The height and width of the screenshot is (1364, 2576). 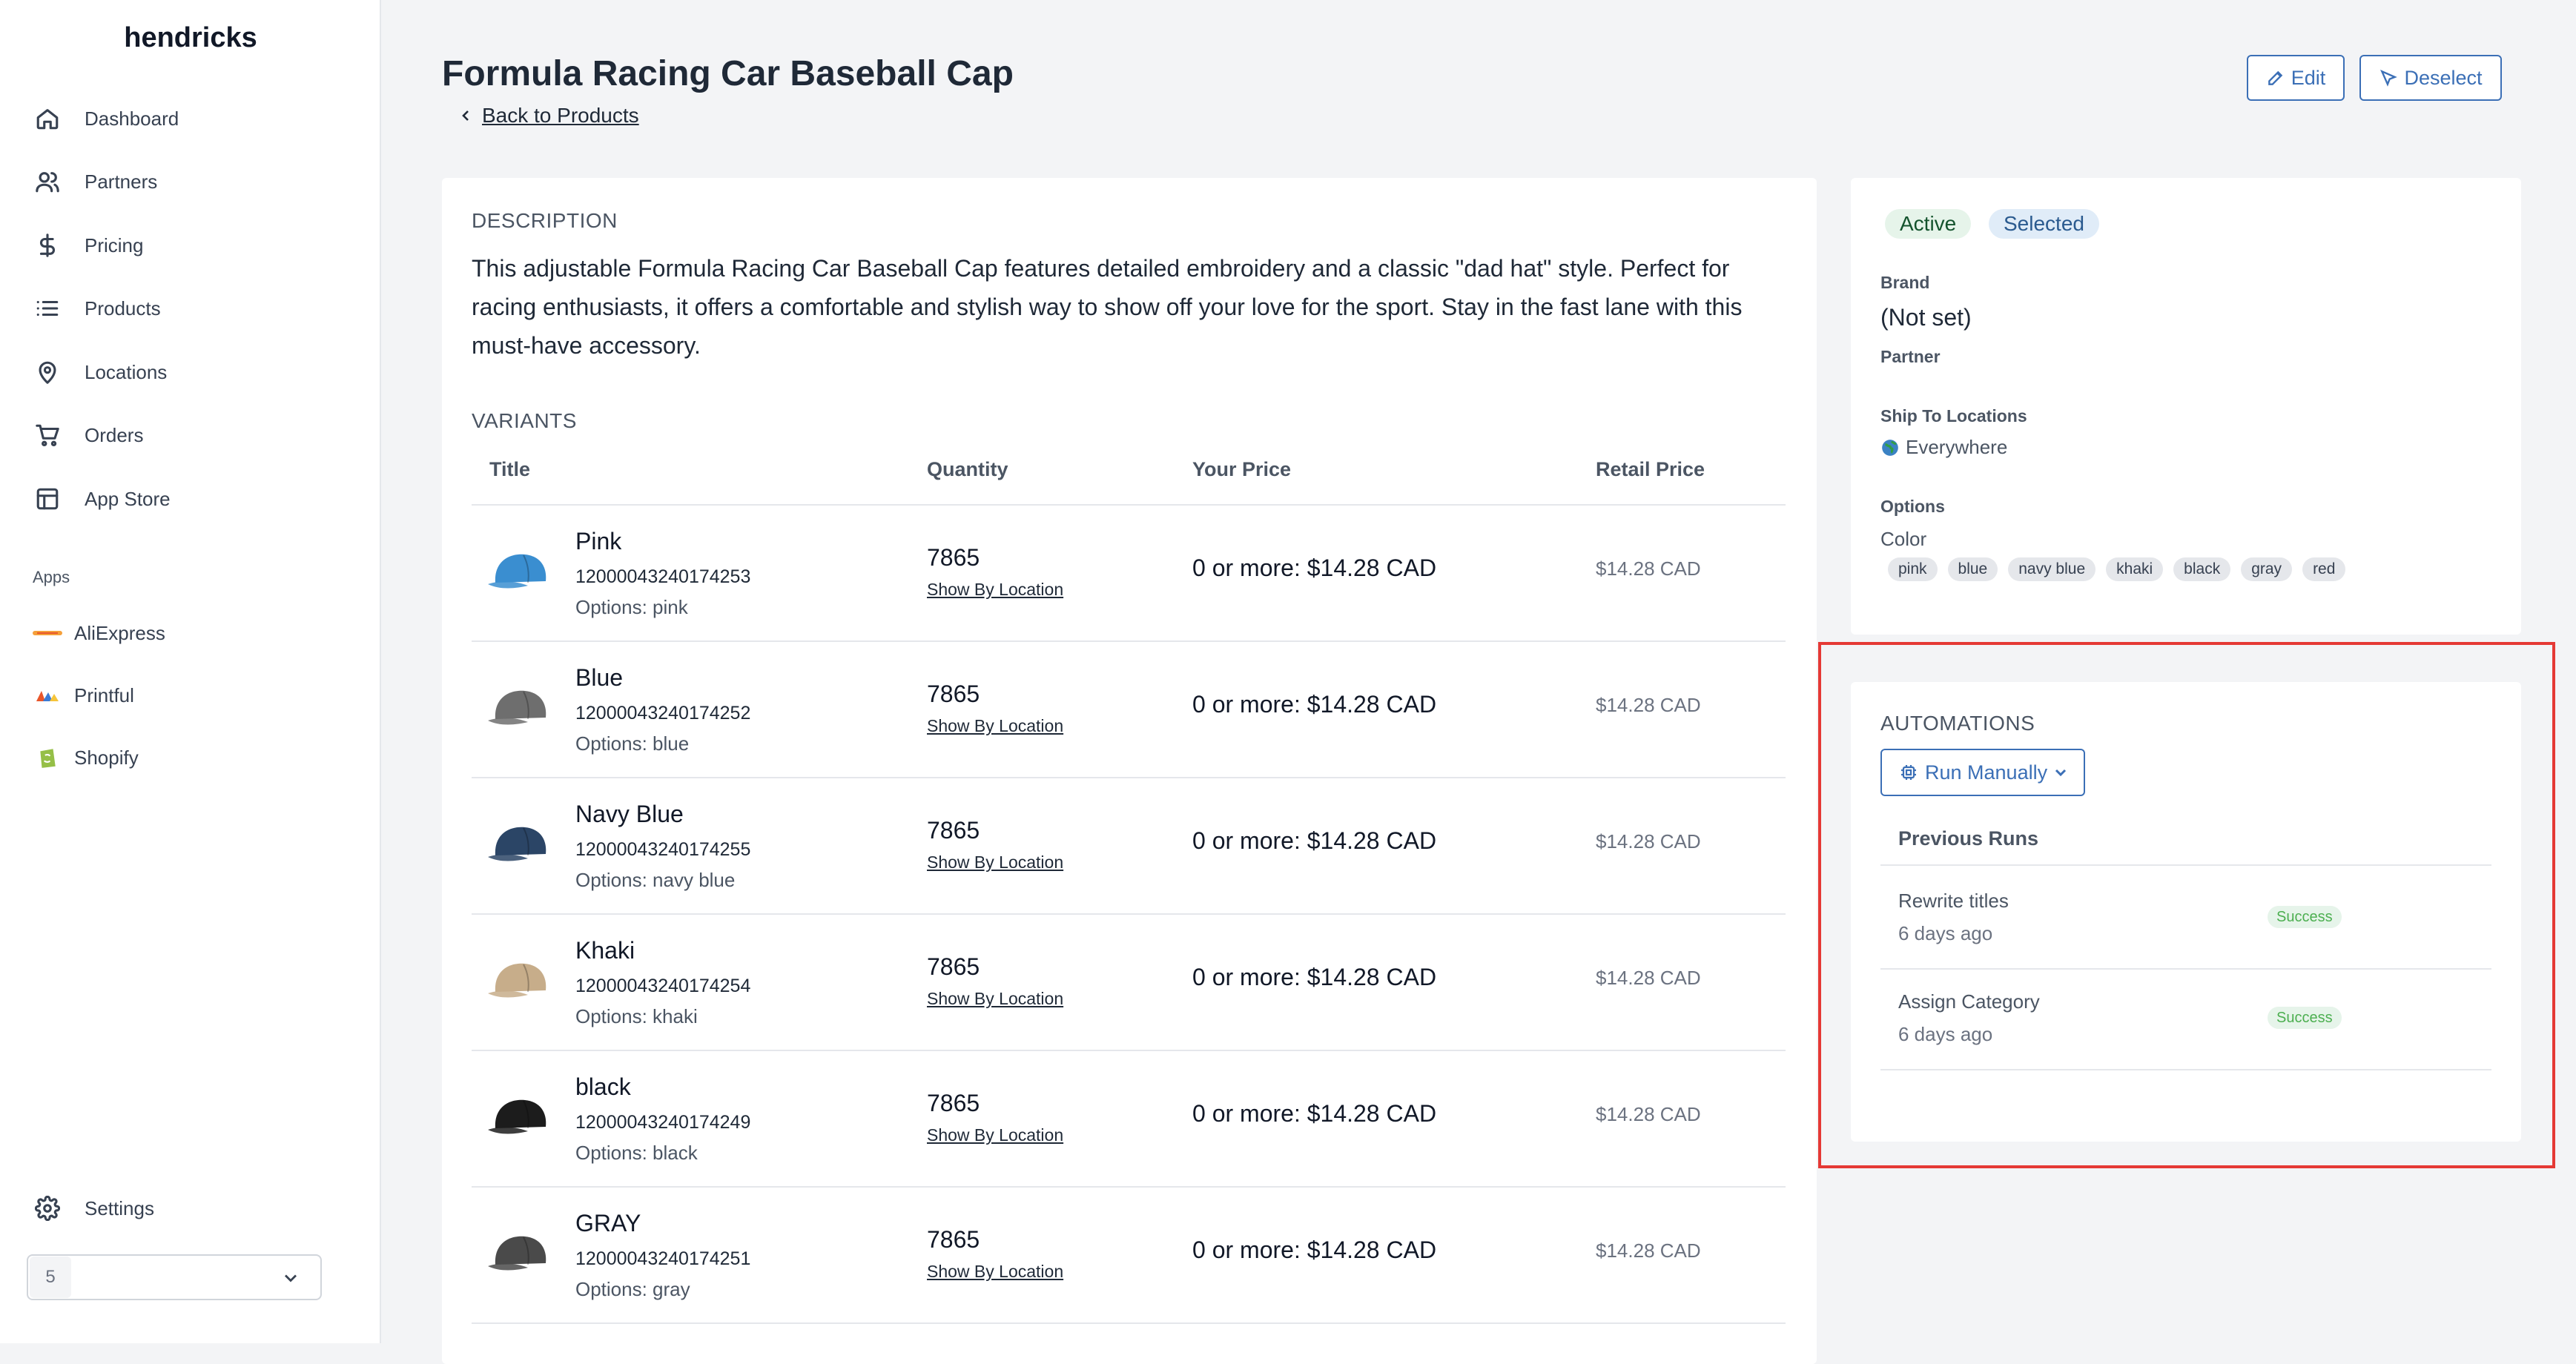 What do you see at coordinates (1129, 482) in the screenshot?
I see `variants-table-header: Title Quantity Your Price Retail Price` at bounding box center [1129, 482].